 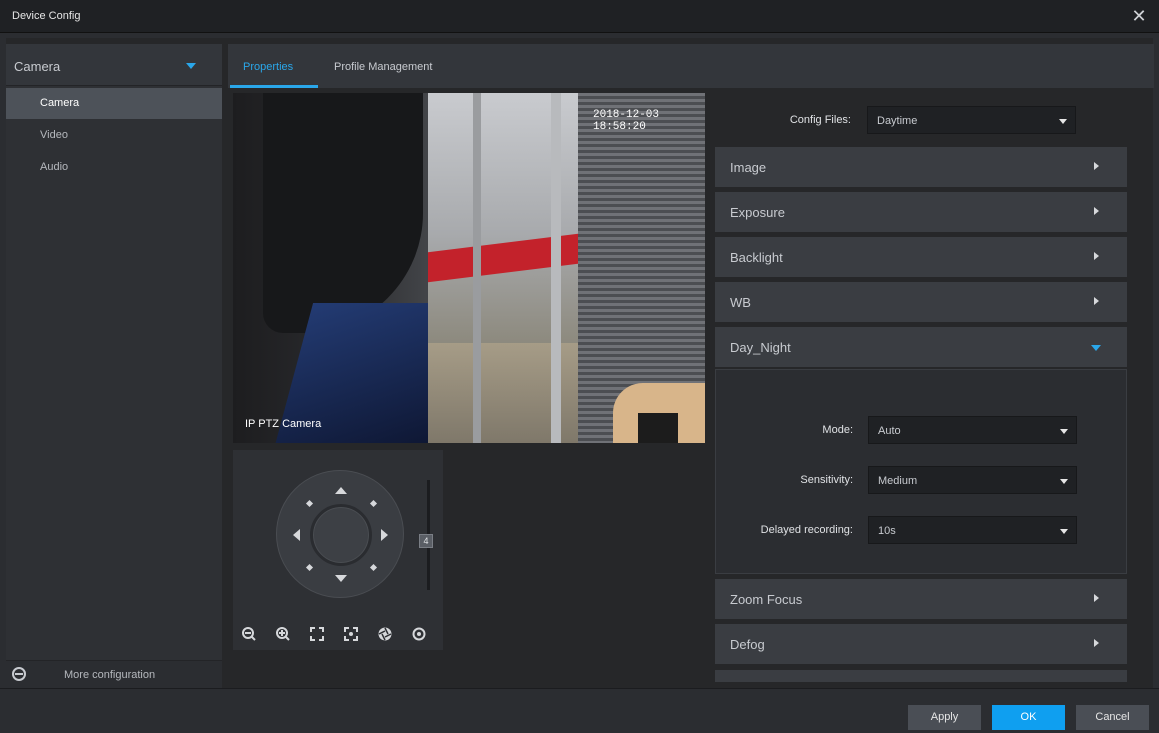 What do you see at coordinates (1112, 717) in the screenshot?
I see `cancel-button: Cancel` at bounding box center [1112, 717].